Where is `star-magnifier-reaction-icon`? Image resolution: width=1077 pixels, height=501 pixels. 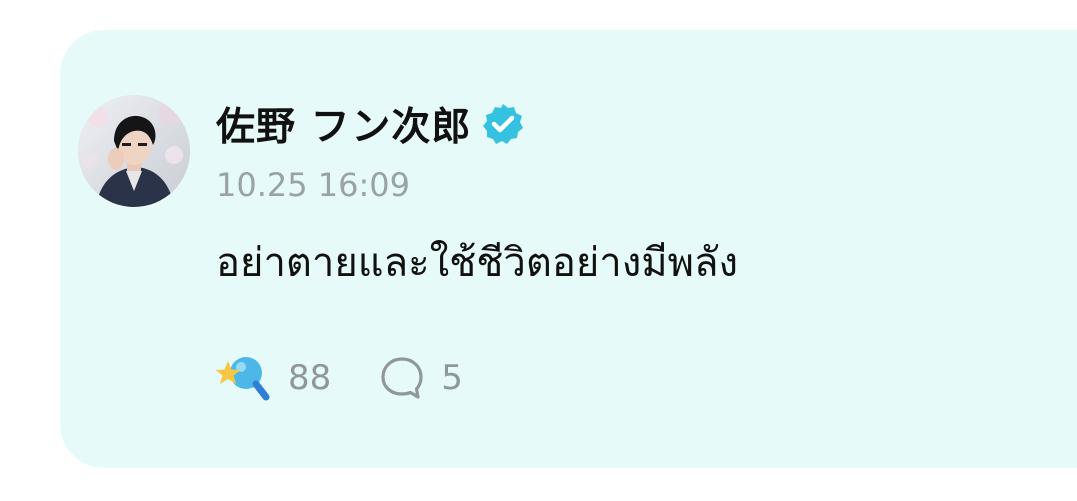
star-magnifier-reaction-icon is located at coordinates (243, 378).